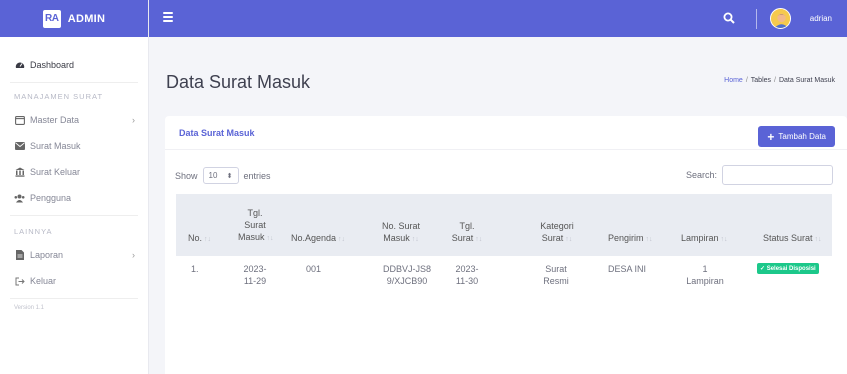 Image resolution: width=847 pixels, height=374 pixels. I want to click on table-search: Search:, so click(759, 175).